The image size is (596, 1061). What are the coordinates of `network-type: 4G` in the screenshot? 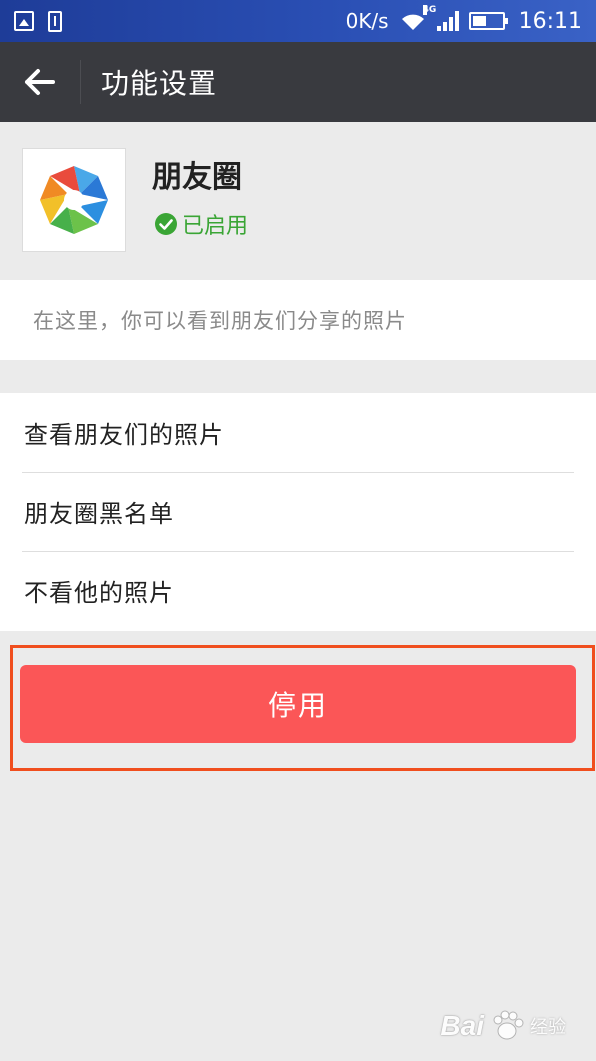 It's located at (429, 10).